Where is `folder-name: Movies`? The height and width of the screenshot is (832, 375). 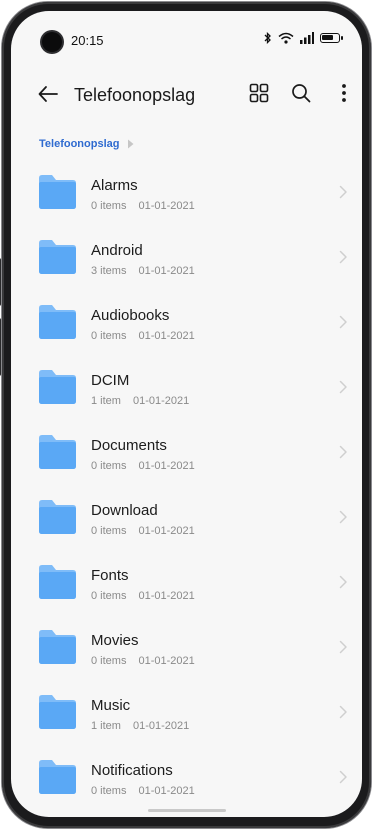
folder-name: Movies is located at coordinates (115, 640).